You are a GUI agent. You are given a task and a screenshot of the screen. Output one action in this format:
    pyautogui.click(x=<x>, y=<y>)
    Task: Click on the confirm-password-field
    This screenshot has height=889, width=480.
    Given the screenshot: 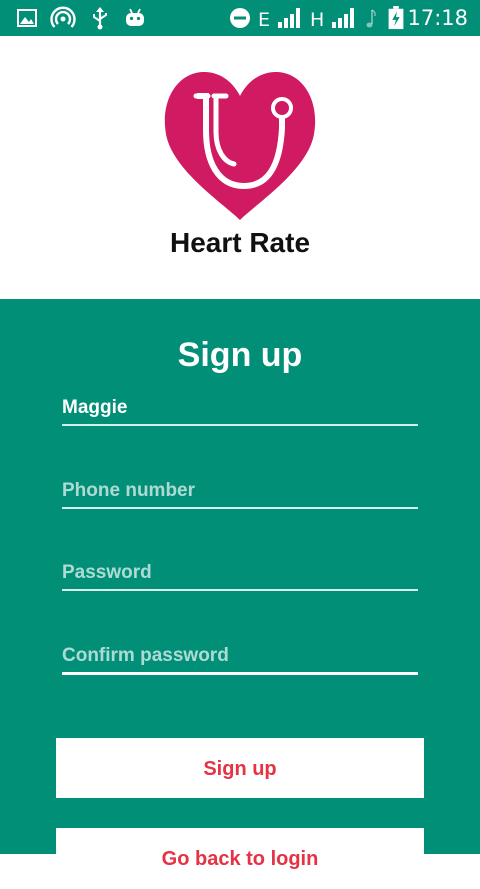 What is the action you would take?
    pyautogui.click(x=240, y=658)
    